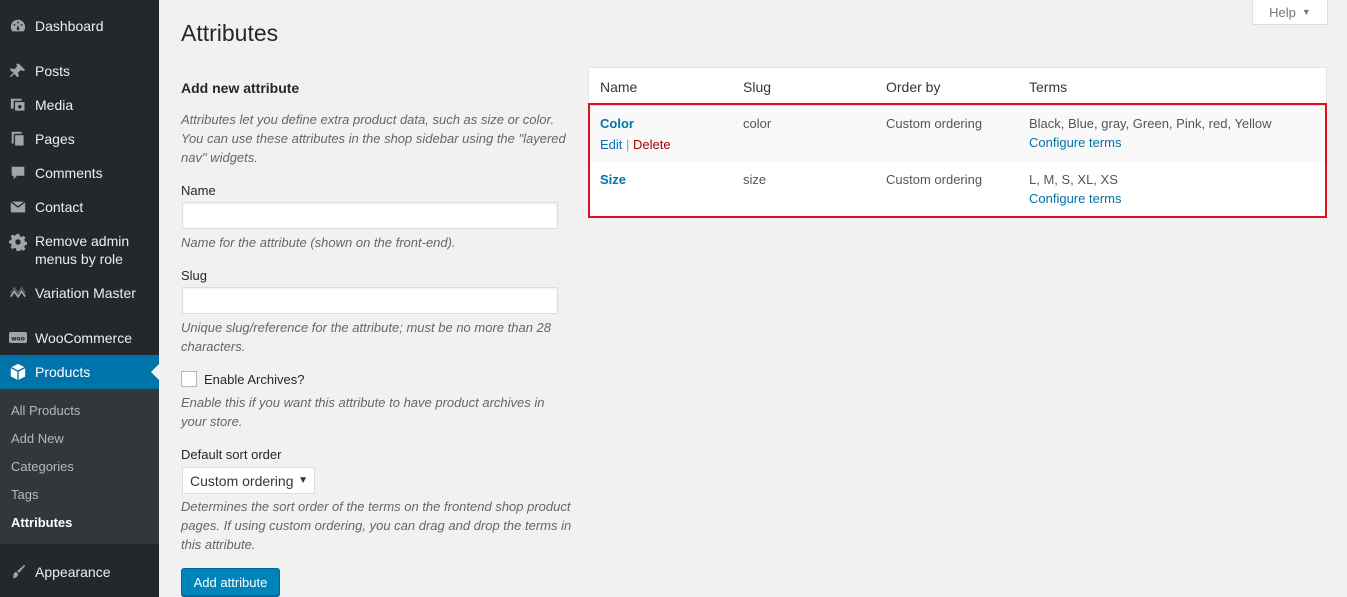  I want to click on menu-label: Dashboard, so click(69, 26).